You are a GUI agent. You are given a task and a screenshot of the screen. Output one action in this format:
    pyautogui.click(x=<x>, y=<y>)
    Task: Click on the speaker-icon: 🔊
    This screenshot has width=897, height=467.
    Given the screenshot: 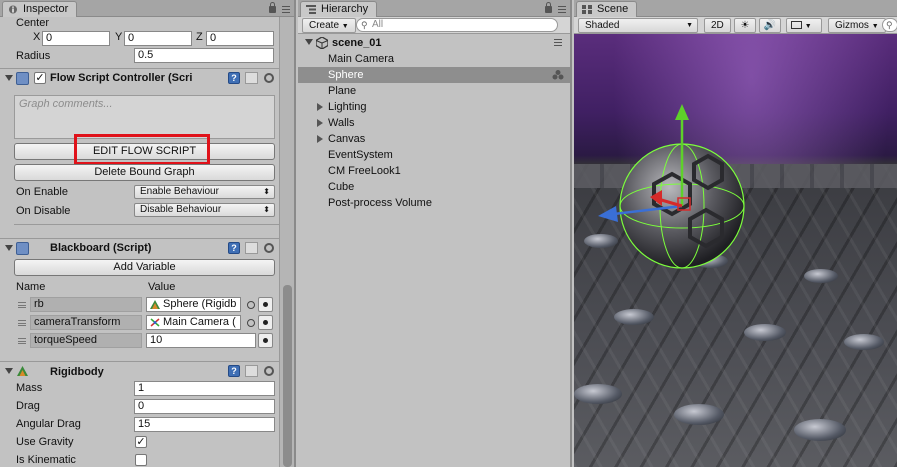 What is the action you would take?
    pyautogui.click(x=770, y=25)
    